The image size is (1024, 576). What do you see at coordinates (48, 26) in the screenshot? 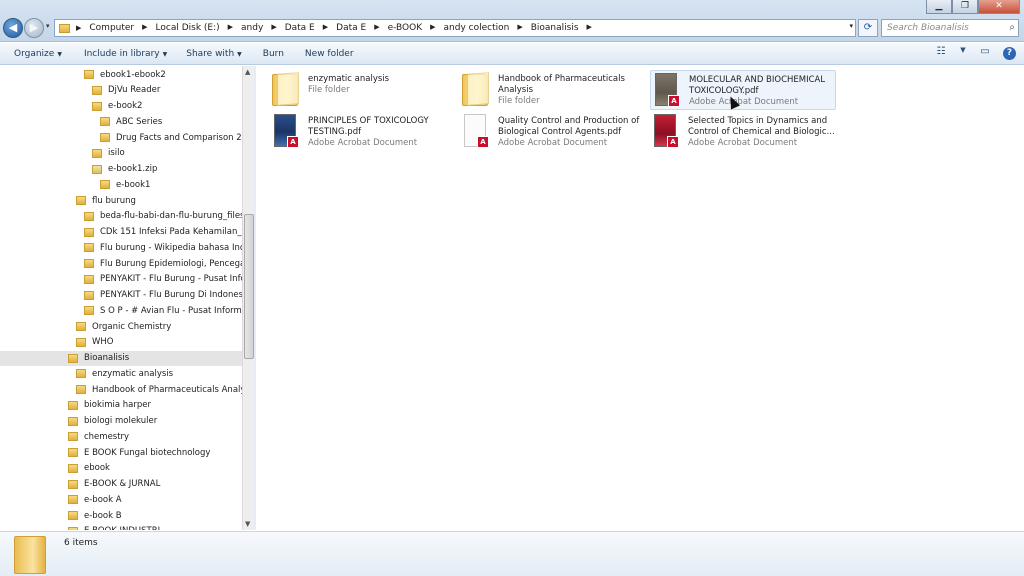
I see `recent-pages-chevron-icon: ▾` at bounding box center [48, 26].